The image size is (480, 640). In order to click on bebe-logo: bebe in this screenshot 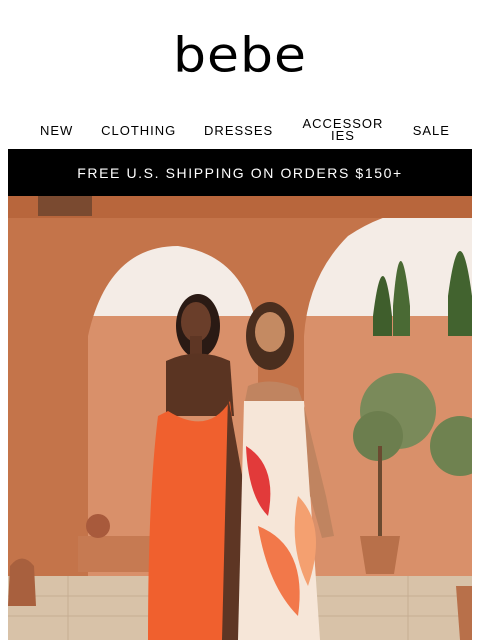, I will do `click(240, 56)`.